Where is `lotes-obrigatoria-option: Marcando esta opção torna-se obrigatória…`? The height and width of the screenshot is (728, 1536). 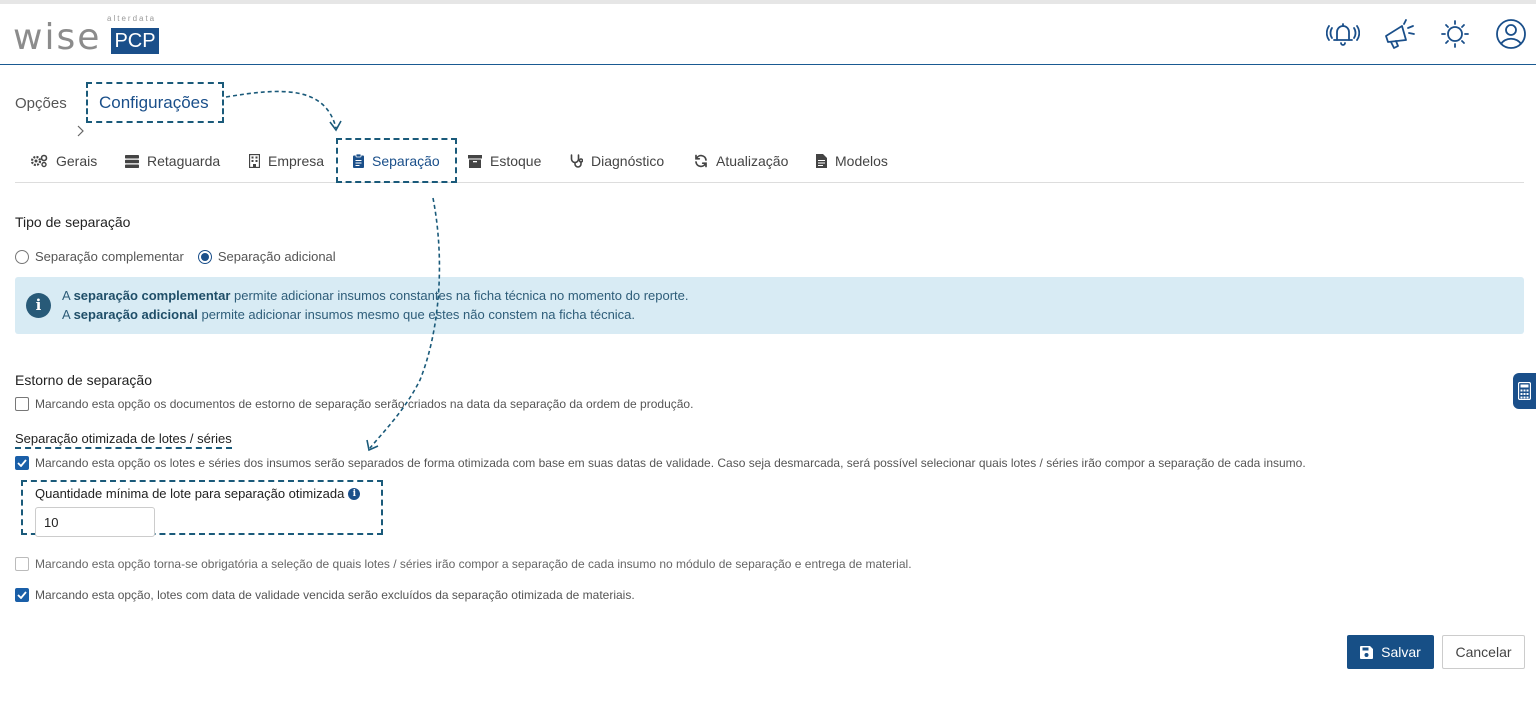
lotes-obrigatoria-option: Marcando esta opção torna-se obrigatória… is located at coordinates (463, 564).